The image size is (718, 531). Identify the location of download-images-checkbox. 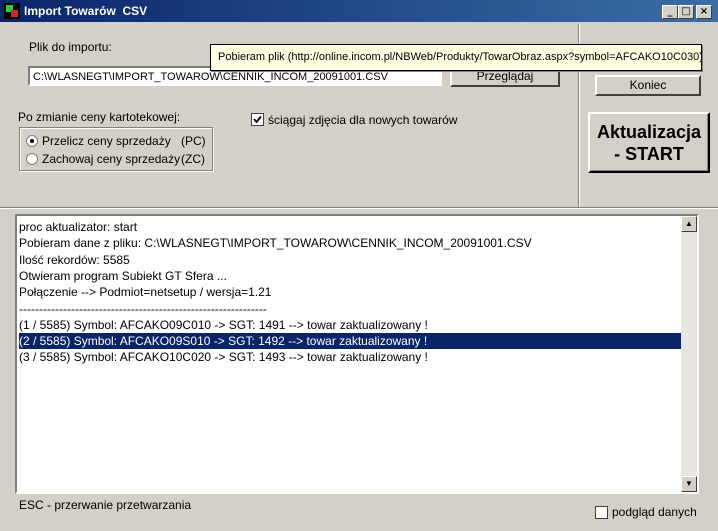
(257, 119).